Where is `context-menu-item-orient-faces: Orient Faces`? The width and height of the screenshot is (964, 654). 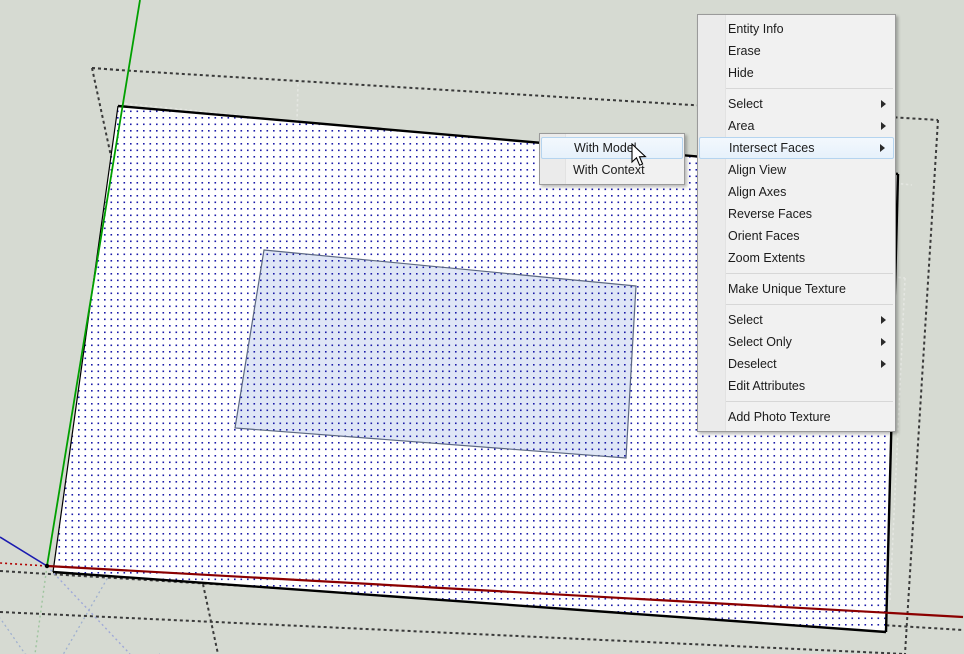
context-menu-item-orient-faces: Orient Faces is located at coordinates (796, 236).